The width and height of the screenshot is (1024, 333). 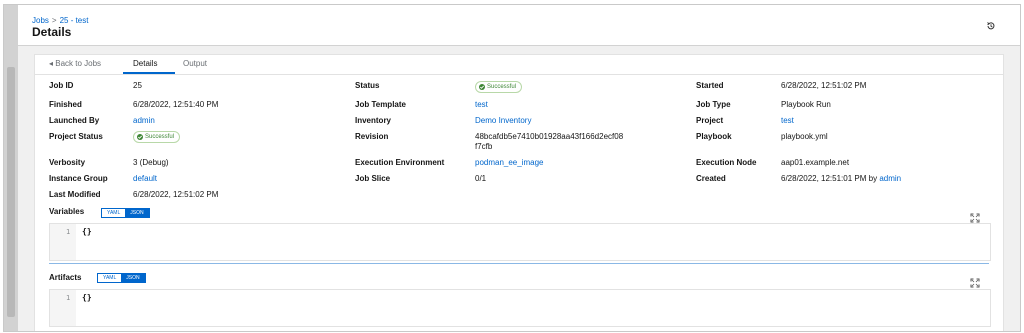 I want to click on variables-yaml-button: YAML, so click(x=114, y=213).